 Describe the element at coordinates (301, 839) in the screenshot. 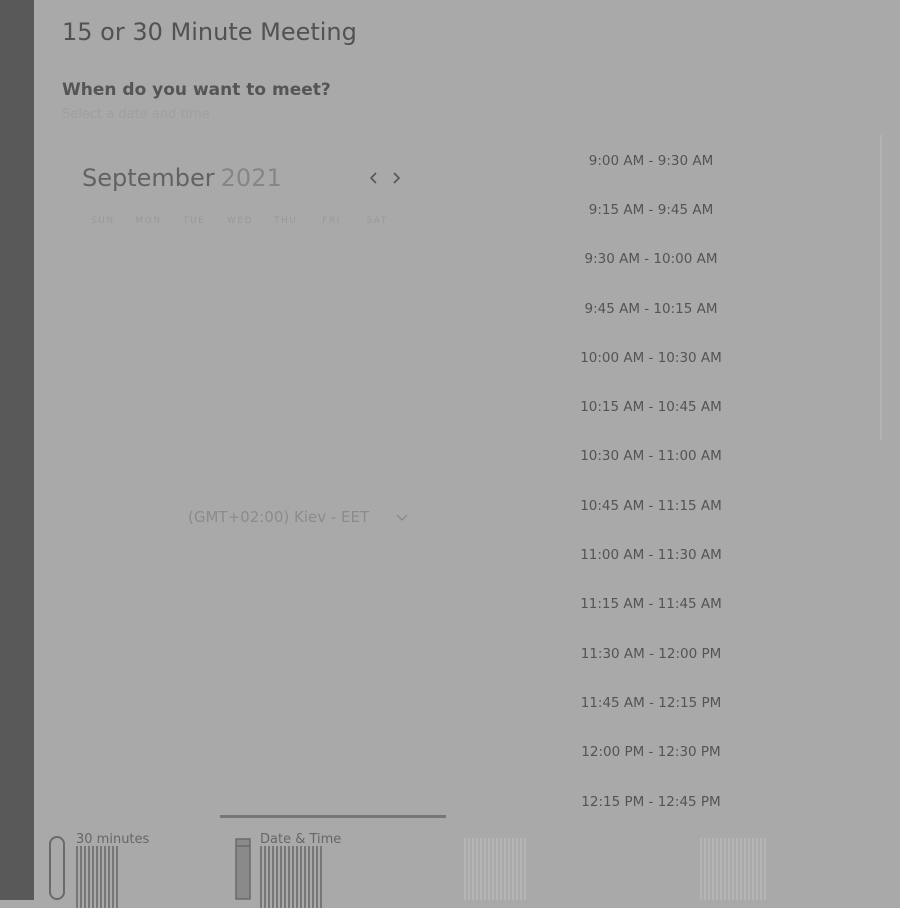

I see `datetime-label: Date & Time` at that location.